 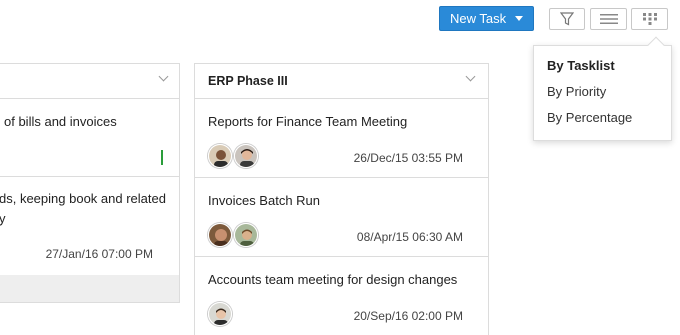 I want to click on menu-item-by-tasklist: By Tasklist, so click(x=581, y=65).